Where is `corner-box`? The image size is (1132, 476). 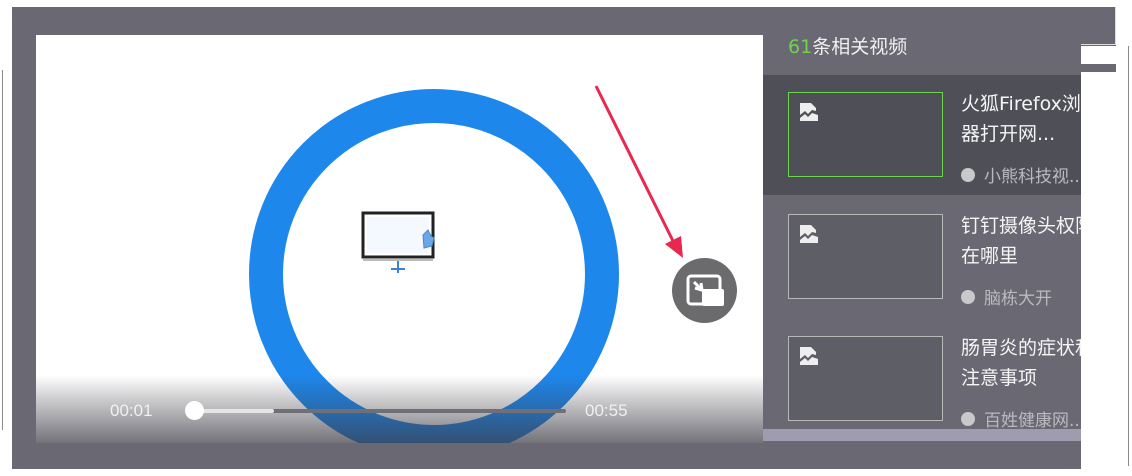 corner-box is located at coordinates (1098, 26).